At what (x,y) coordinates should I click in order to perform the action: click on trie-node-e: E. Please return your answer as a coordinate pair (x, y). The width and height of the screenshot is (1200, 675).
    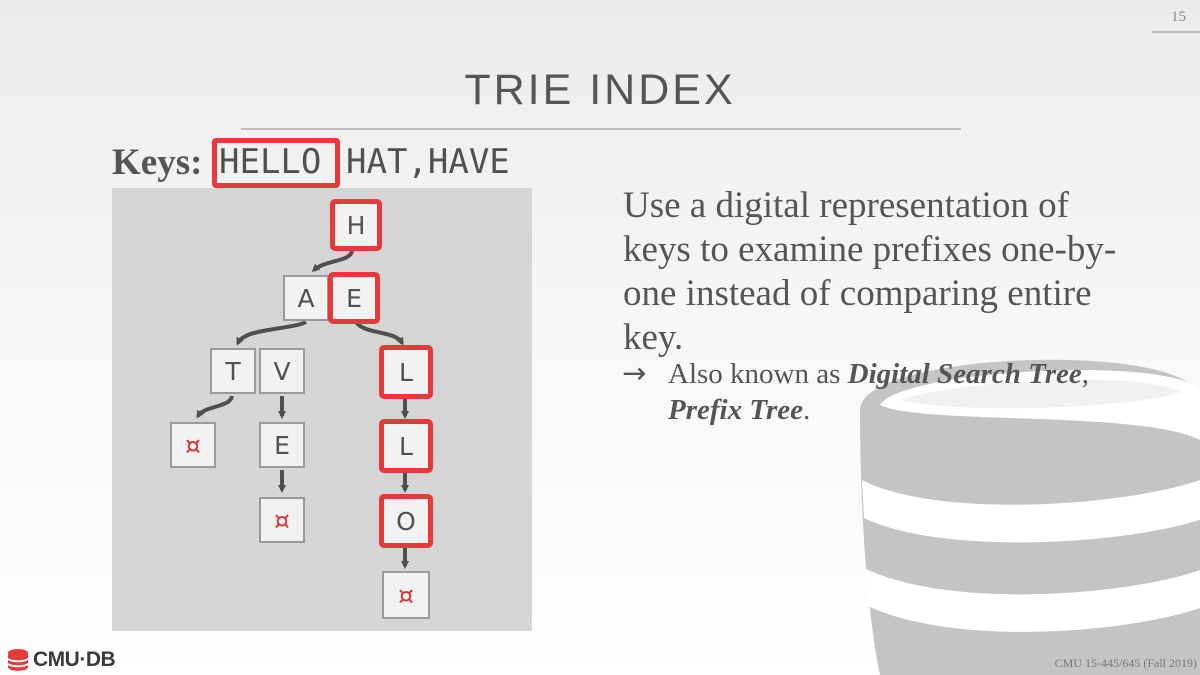
    Looking at the image, I should click on (354, 298).